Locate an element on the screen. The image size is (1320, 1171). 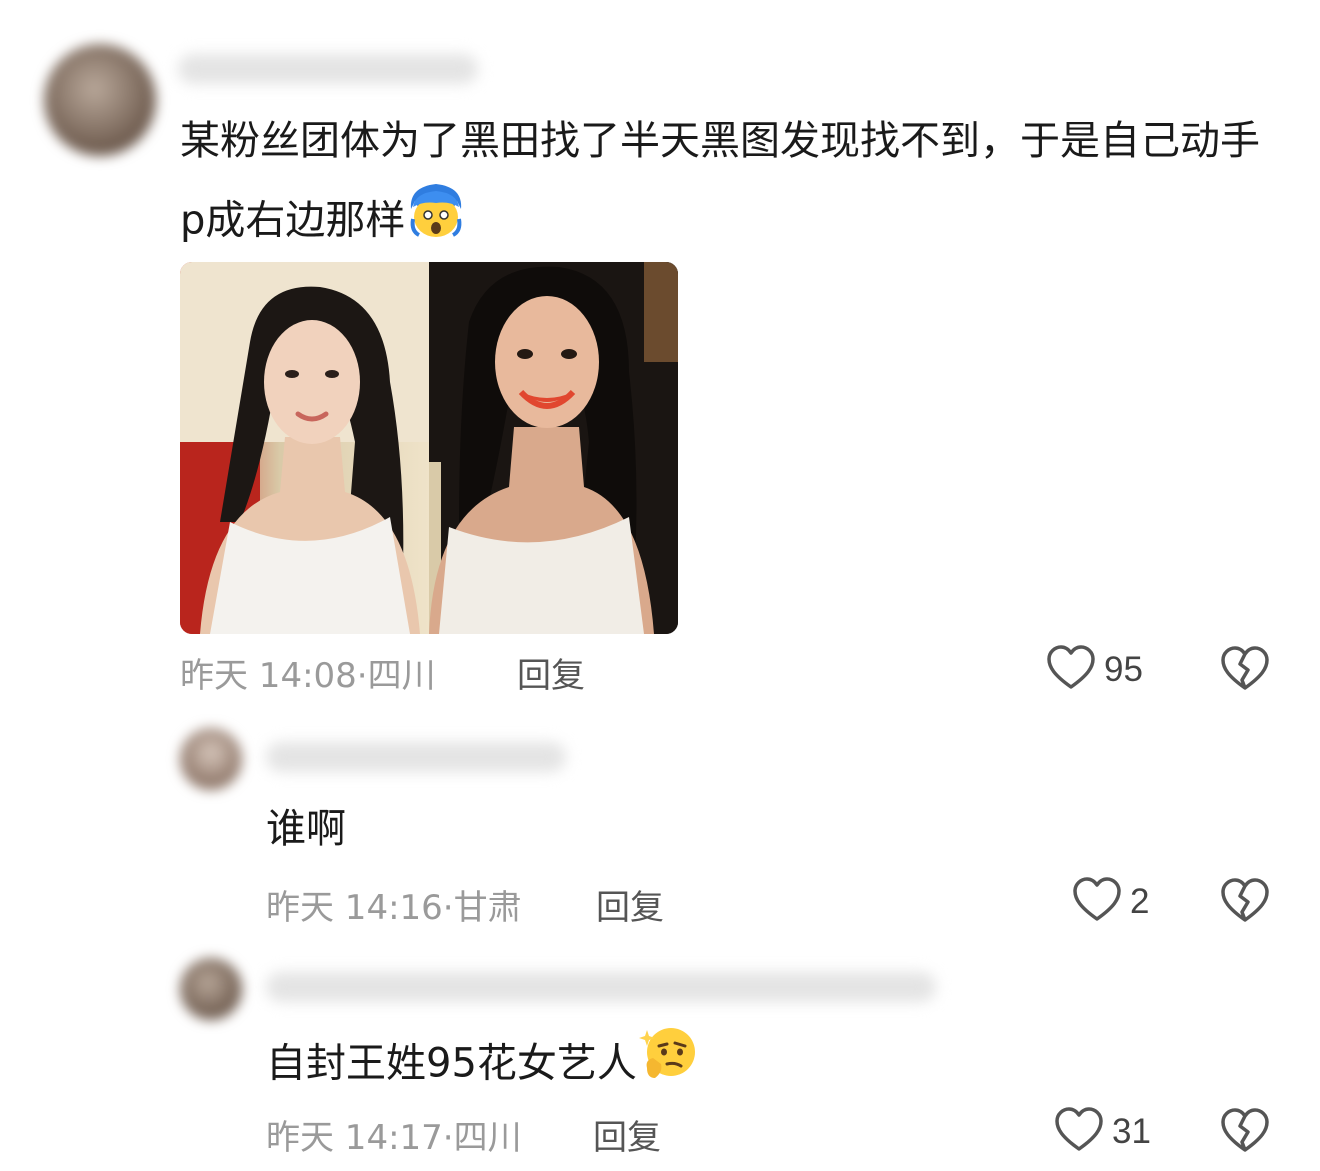
like-count: 95 is located at coordinates (1123, 669).